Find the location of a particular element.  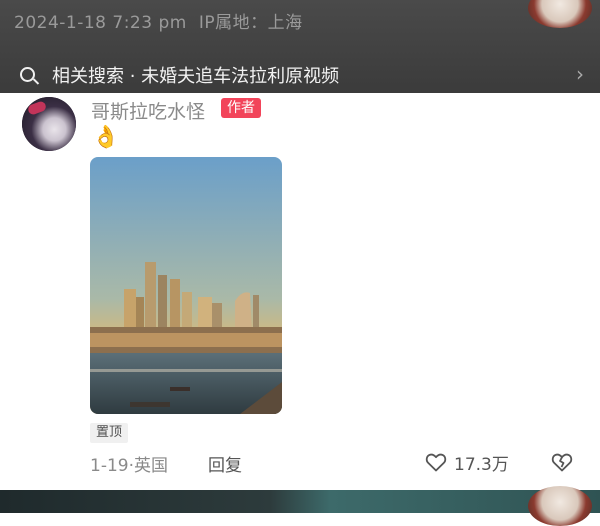

broken-heart-icon is located at coordinates (562, 462).